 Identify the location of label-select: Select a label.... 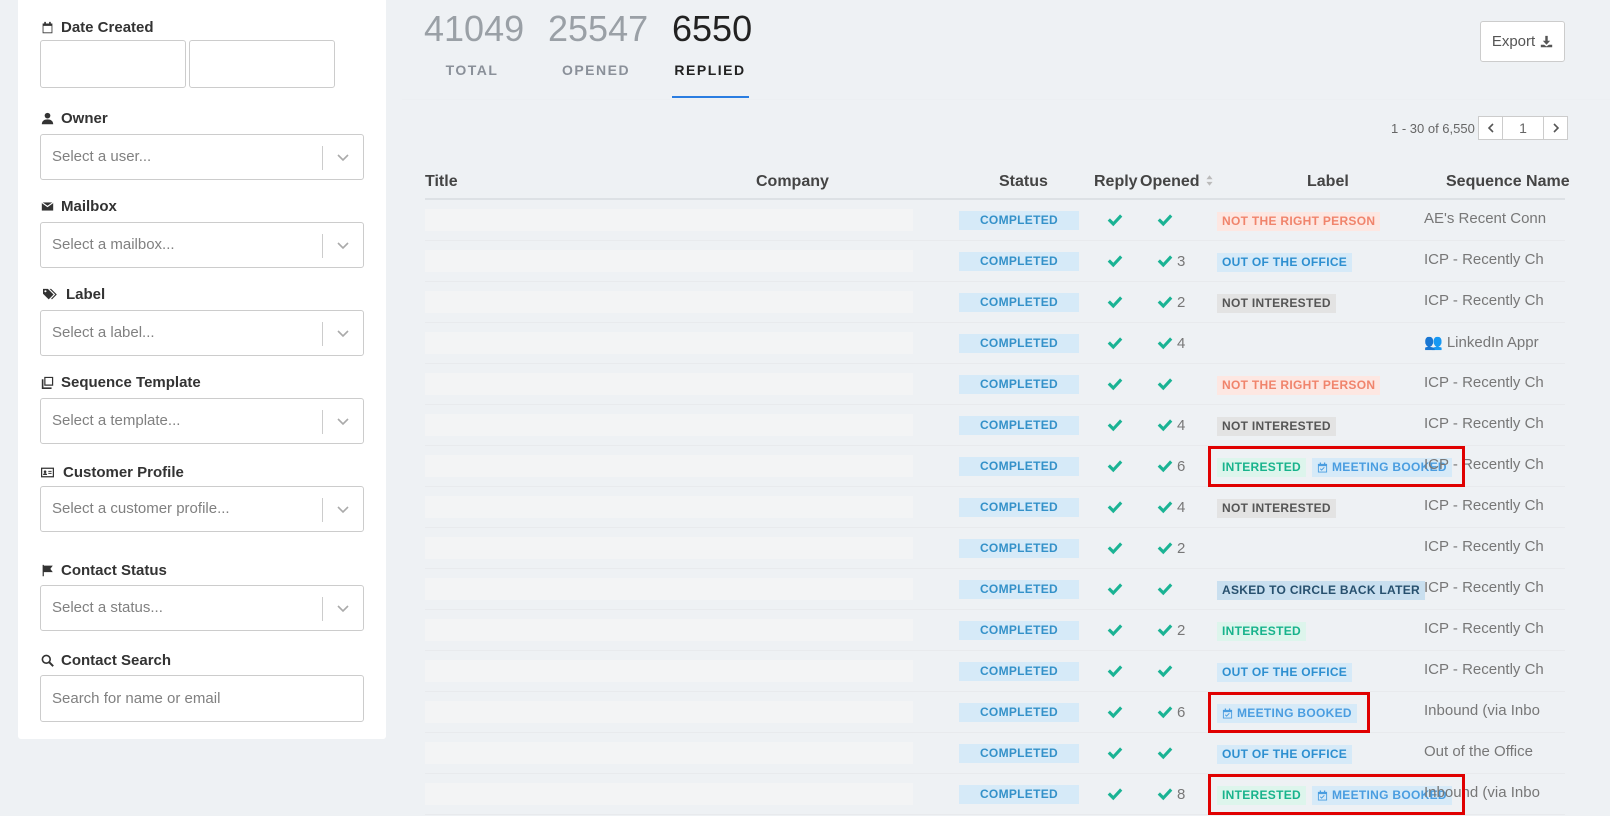
(202, 333).